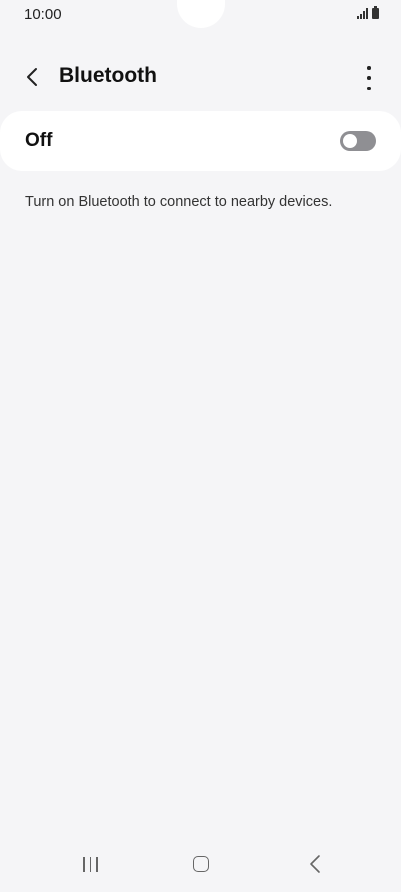 The image size is (401, 892). What do you see at coordinates (358, 141) in the screenshot?
I see `bluetooth-switch` at bounding box center [358, 141].